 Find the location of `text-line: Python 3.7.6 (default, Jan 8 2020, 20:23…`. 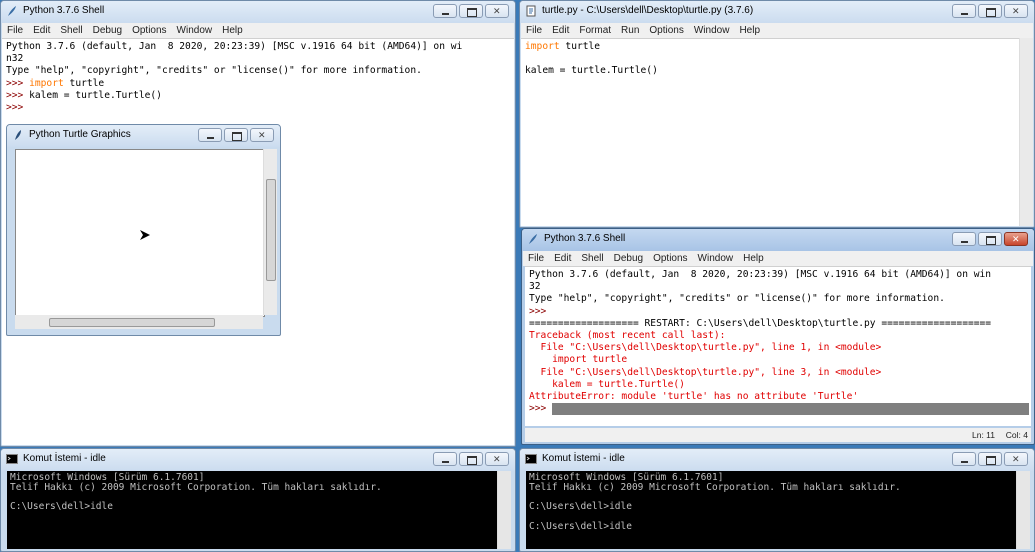

text-line: Python 3.7.6 (default, Jan 8 2020, 20:23… is located at coordinates (780, 275).